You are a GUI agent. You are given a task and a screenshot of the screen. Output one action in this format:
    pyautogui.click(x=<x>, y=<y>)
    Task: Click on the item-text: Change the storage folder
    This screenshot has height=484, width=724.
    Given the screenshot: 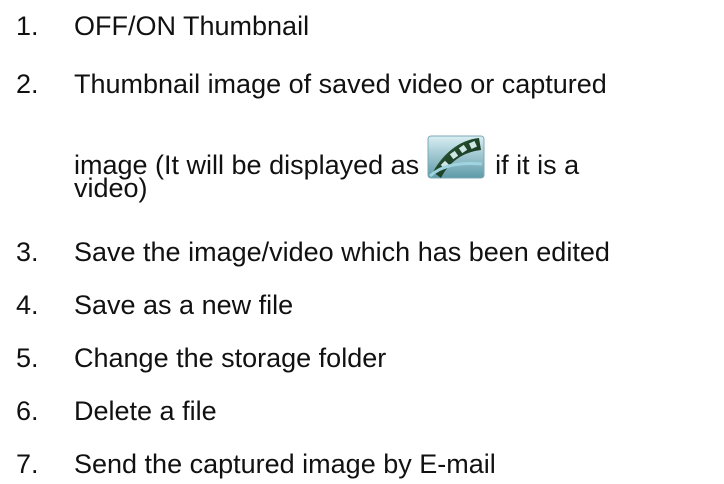 What is the action you would take?
    pyautogui.click(x=230, y=358)
    